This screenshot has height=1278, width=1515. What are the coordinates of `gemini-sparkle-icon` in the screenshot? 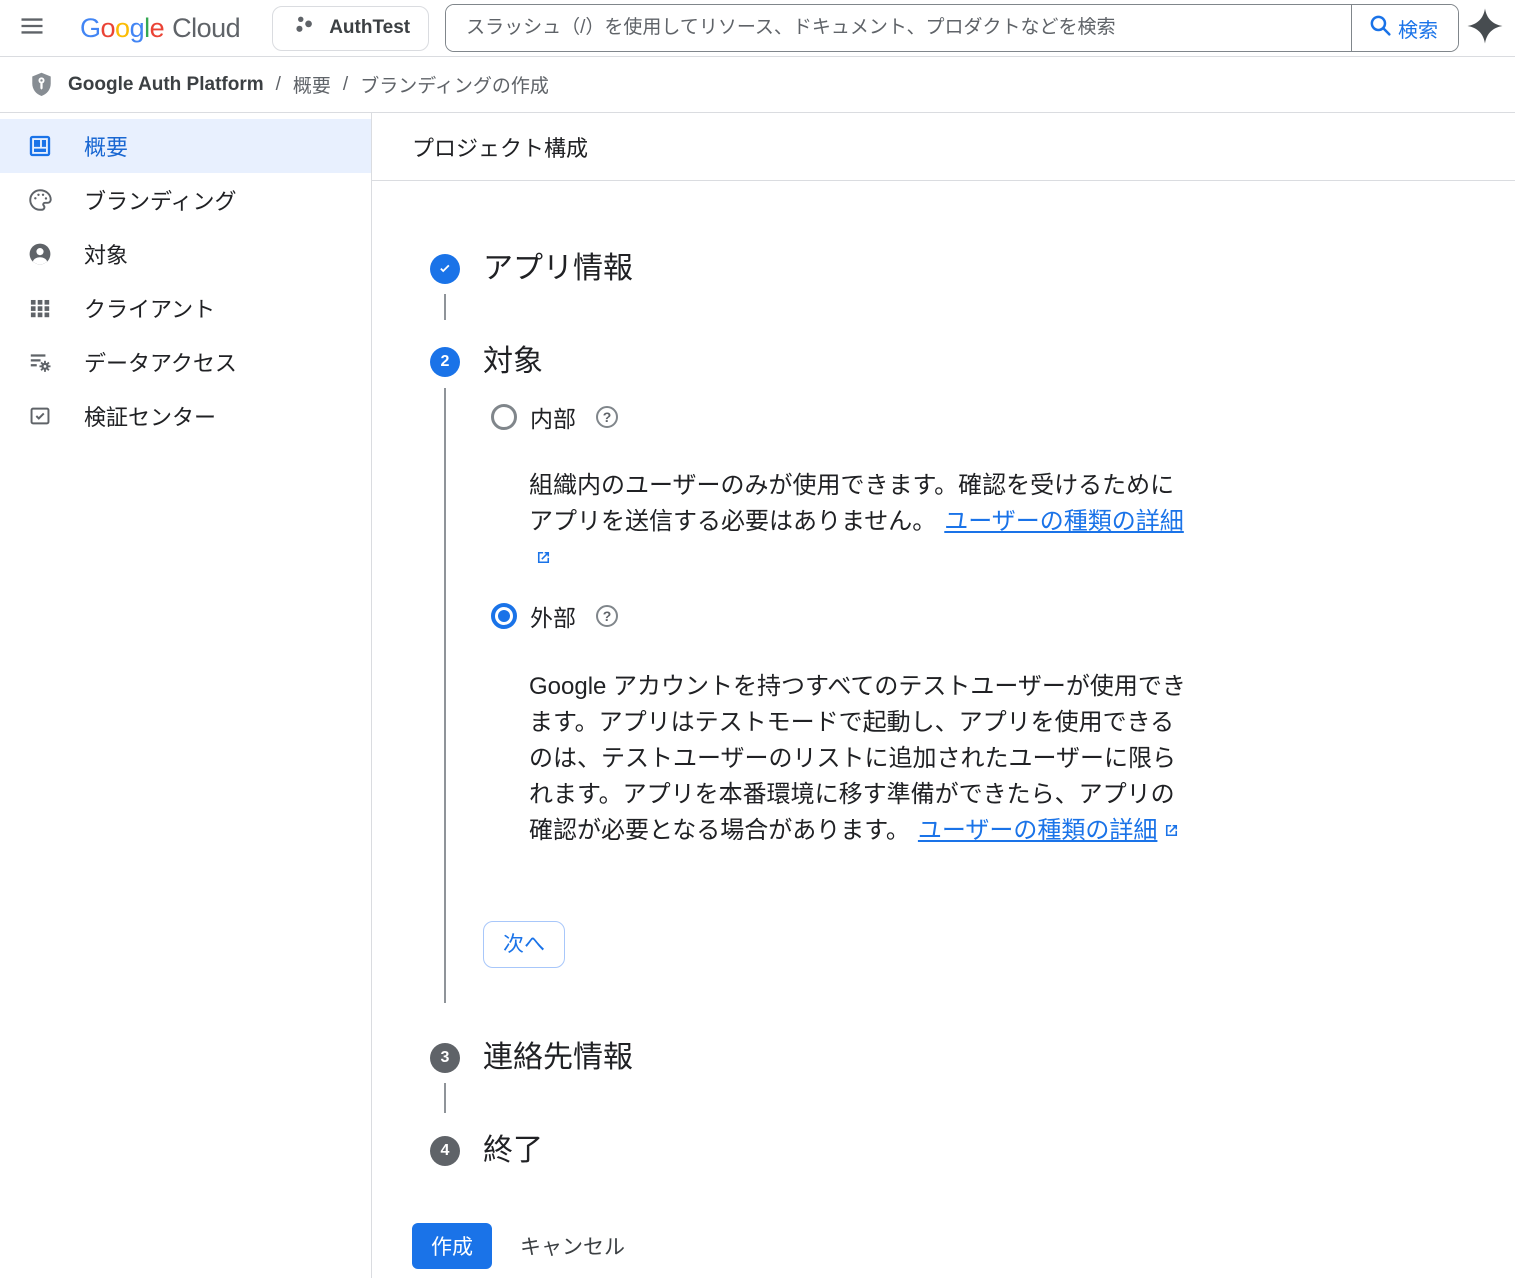 It's located at (1485, 28).